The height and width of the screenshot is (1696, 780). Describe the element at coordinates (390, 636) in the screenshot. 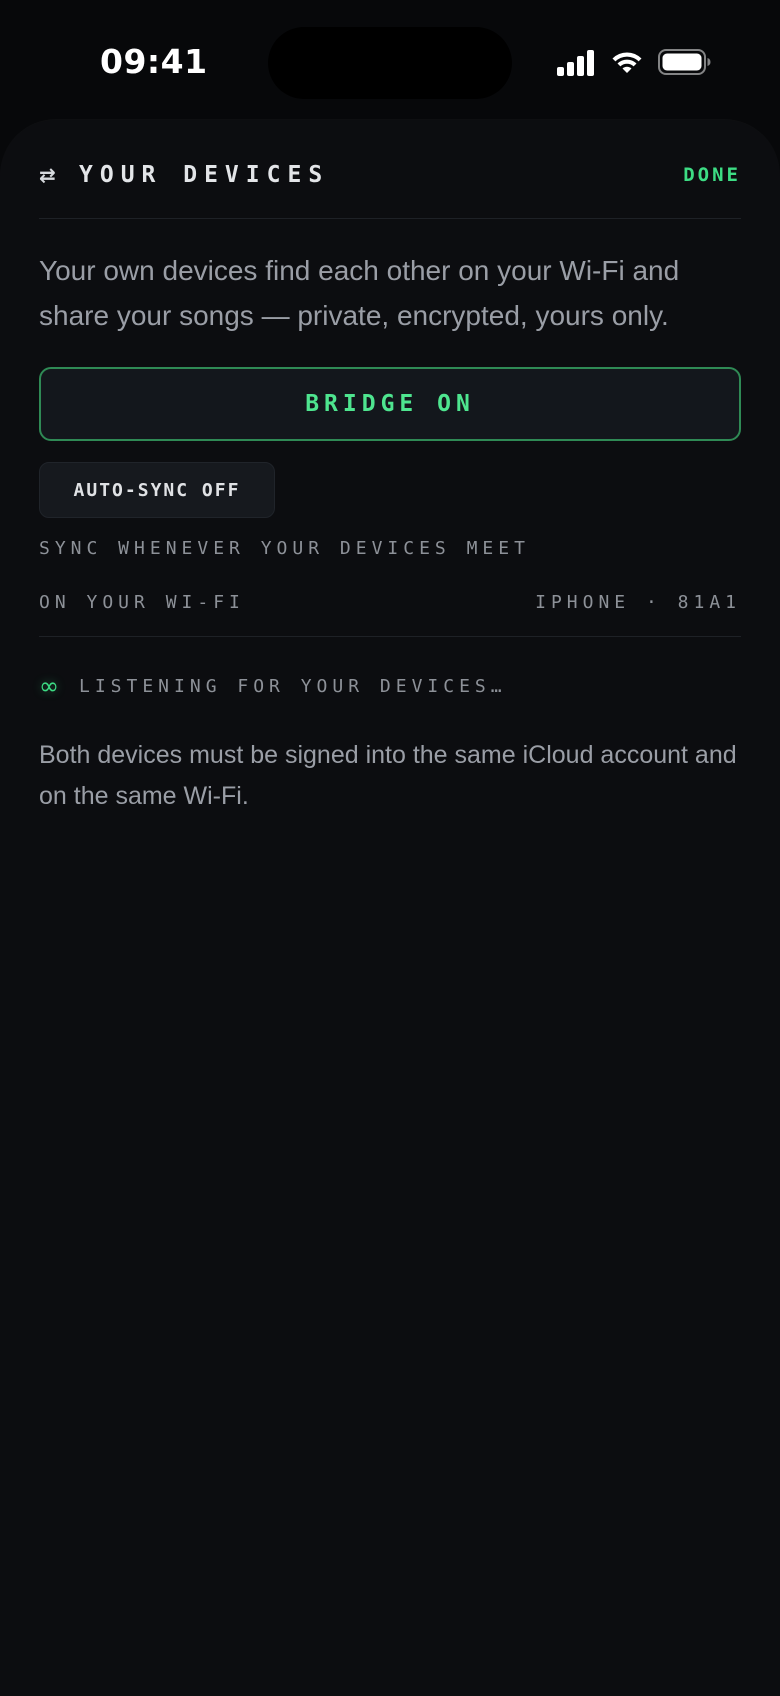

I see `section-divider` at that location.